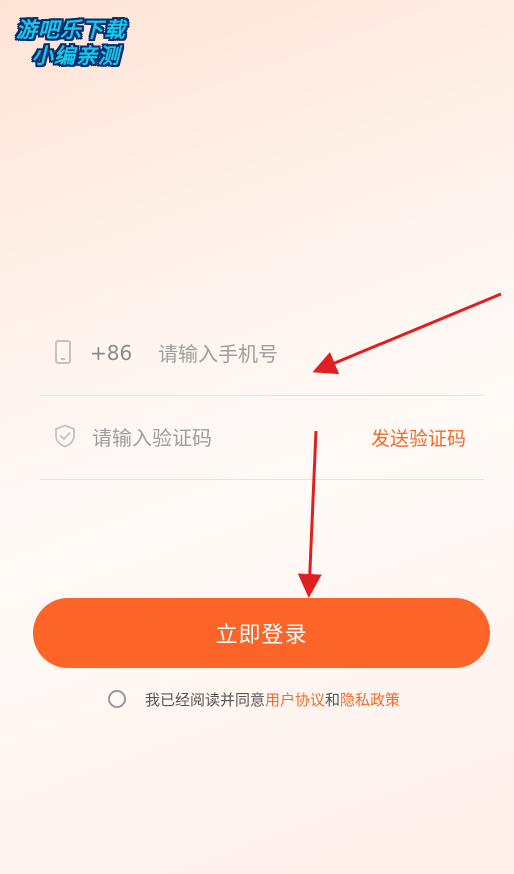 The image size is (514, 874). I want to click on user-agreement-link: 用户协议, so click(295, 700).